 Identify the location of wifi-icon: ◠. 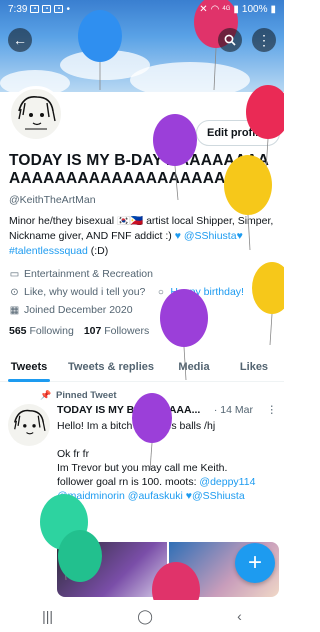
(215, 9).